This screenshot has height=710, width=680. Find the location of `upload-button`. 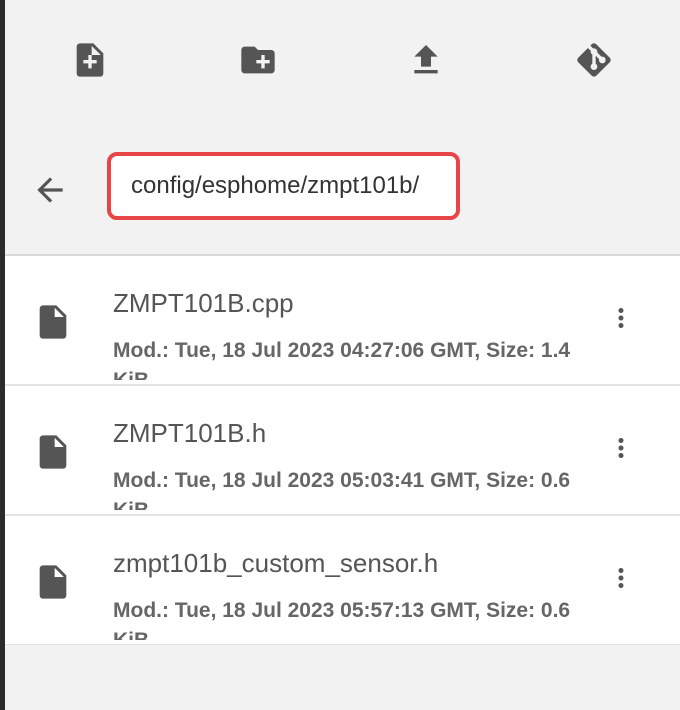

upload-button is located at coordinates (426, 62).